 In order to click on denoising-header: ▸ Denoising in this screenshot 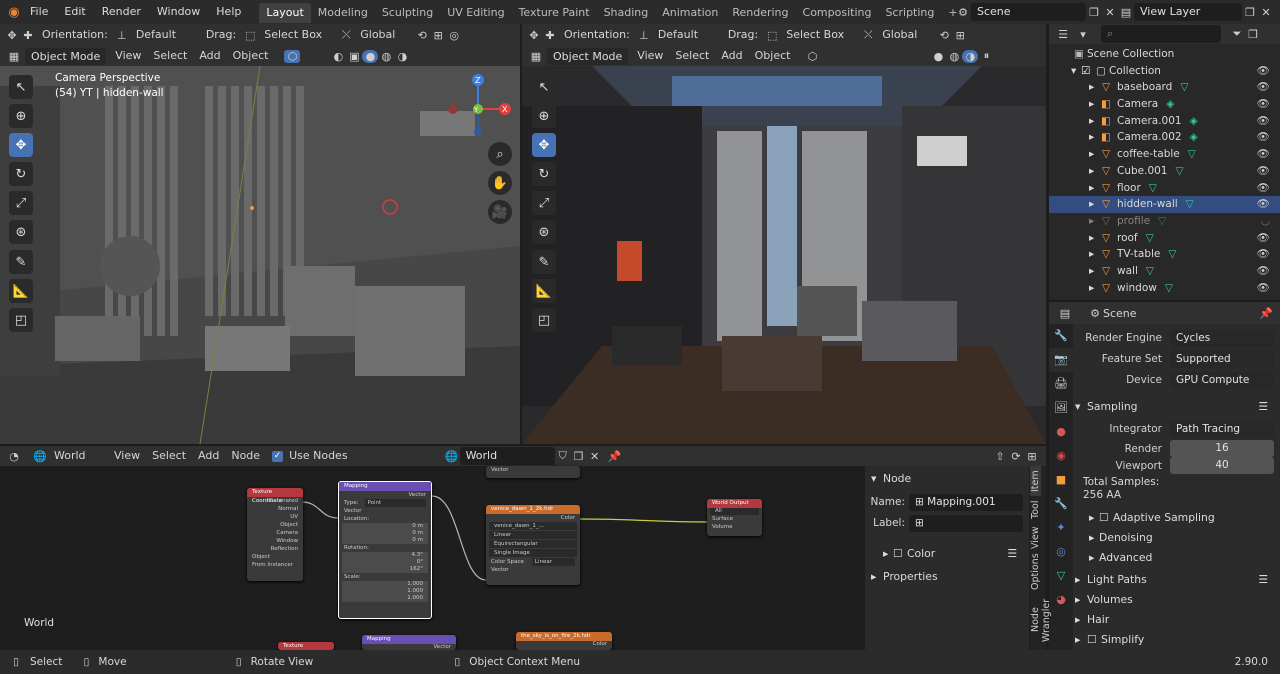, I will do `click(1177, 537)`.